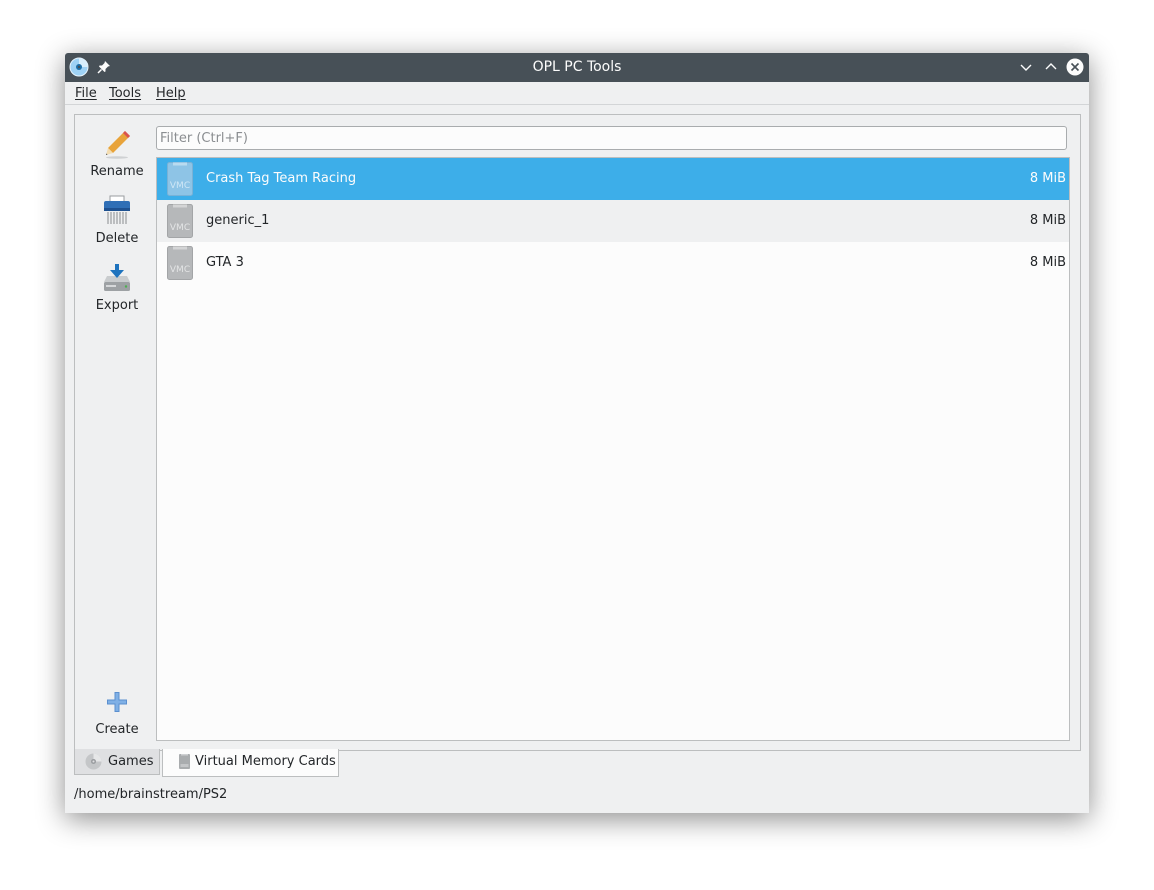 This screenshot has height=890, width=1154. What do you see at coordinates (1075, 67) in the screenshot?
I see `close-button` at bounding box center [1075, 67].